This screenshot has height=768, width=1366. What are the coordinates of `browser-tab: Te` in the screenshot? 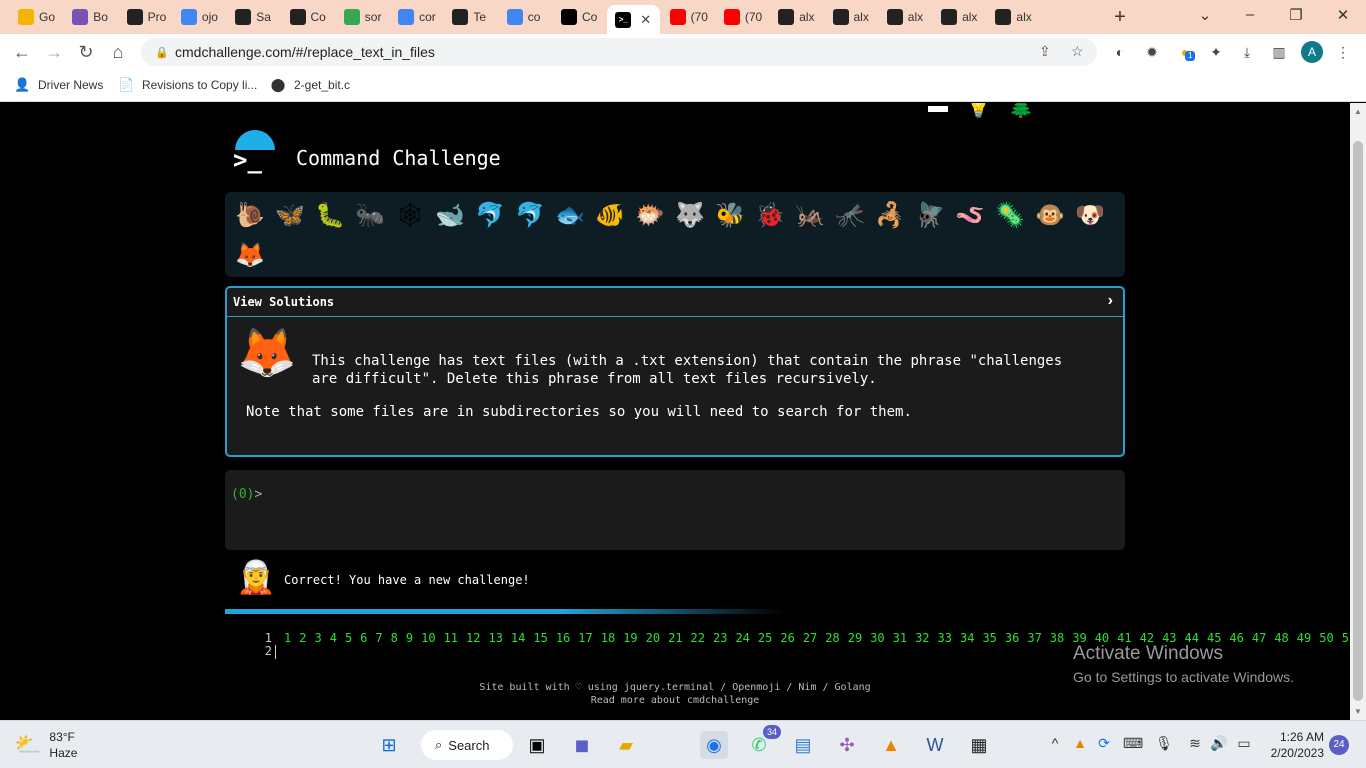 It's located at (469, 17).